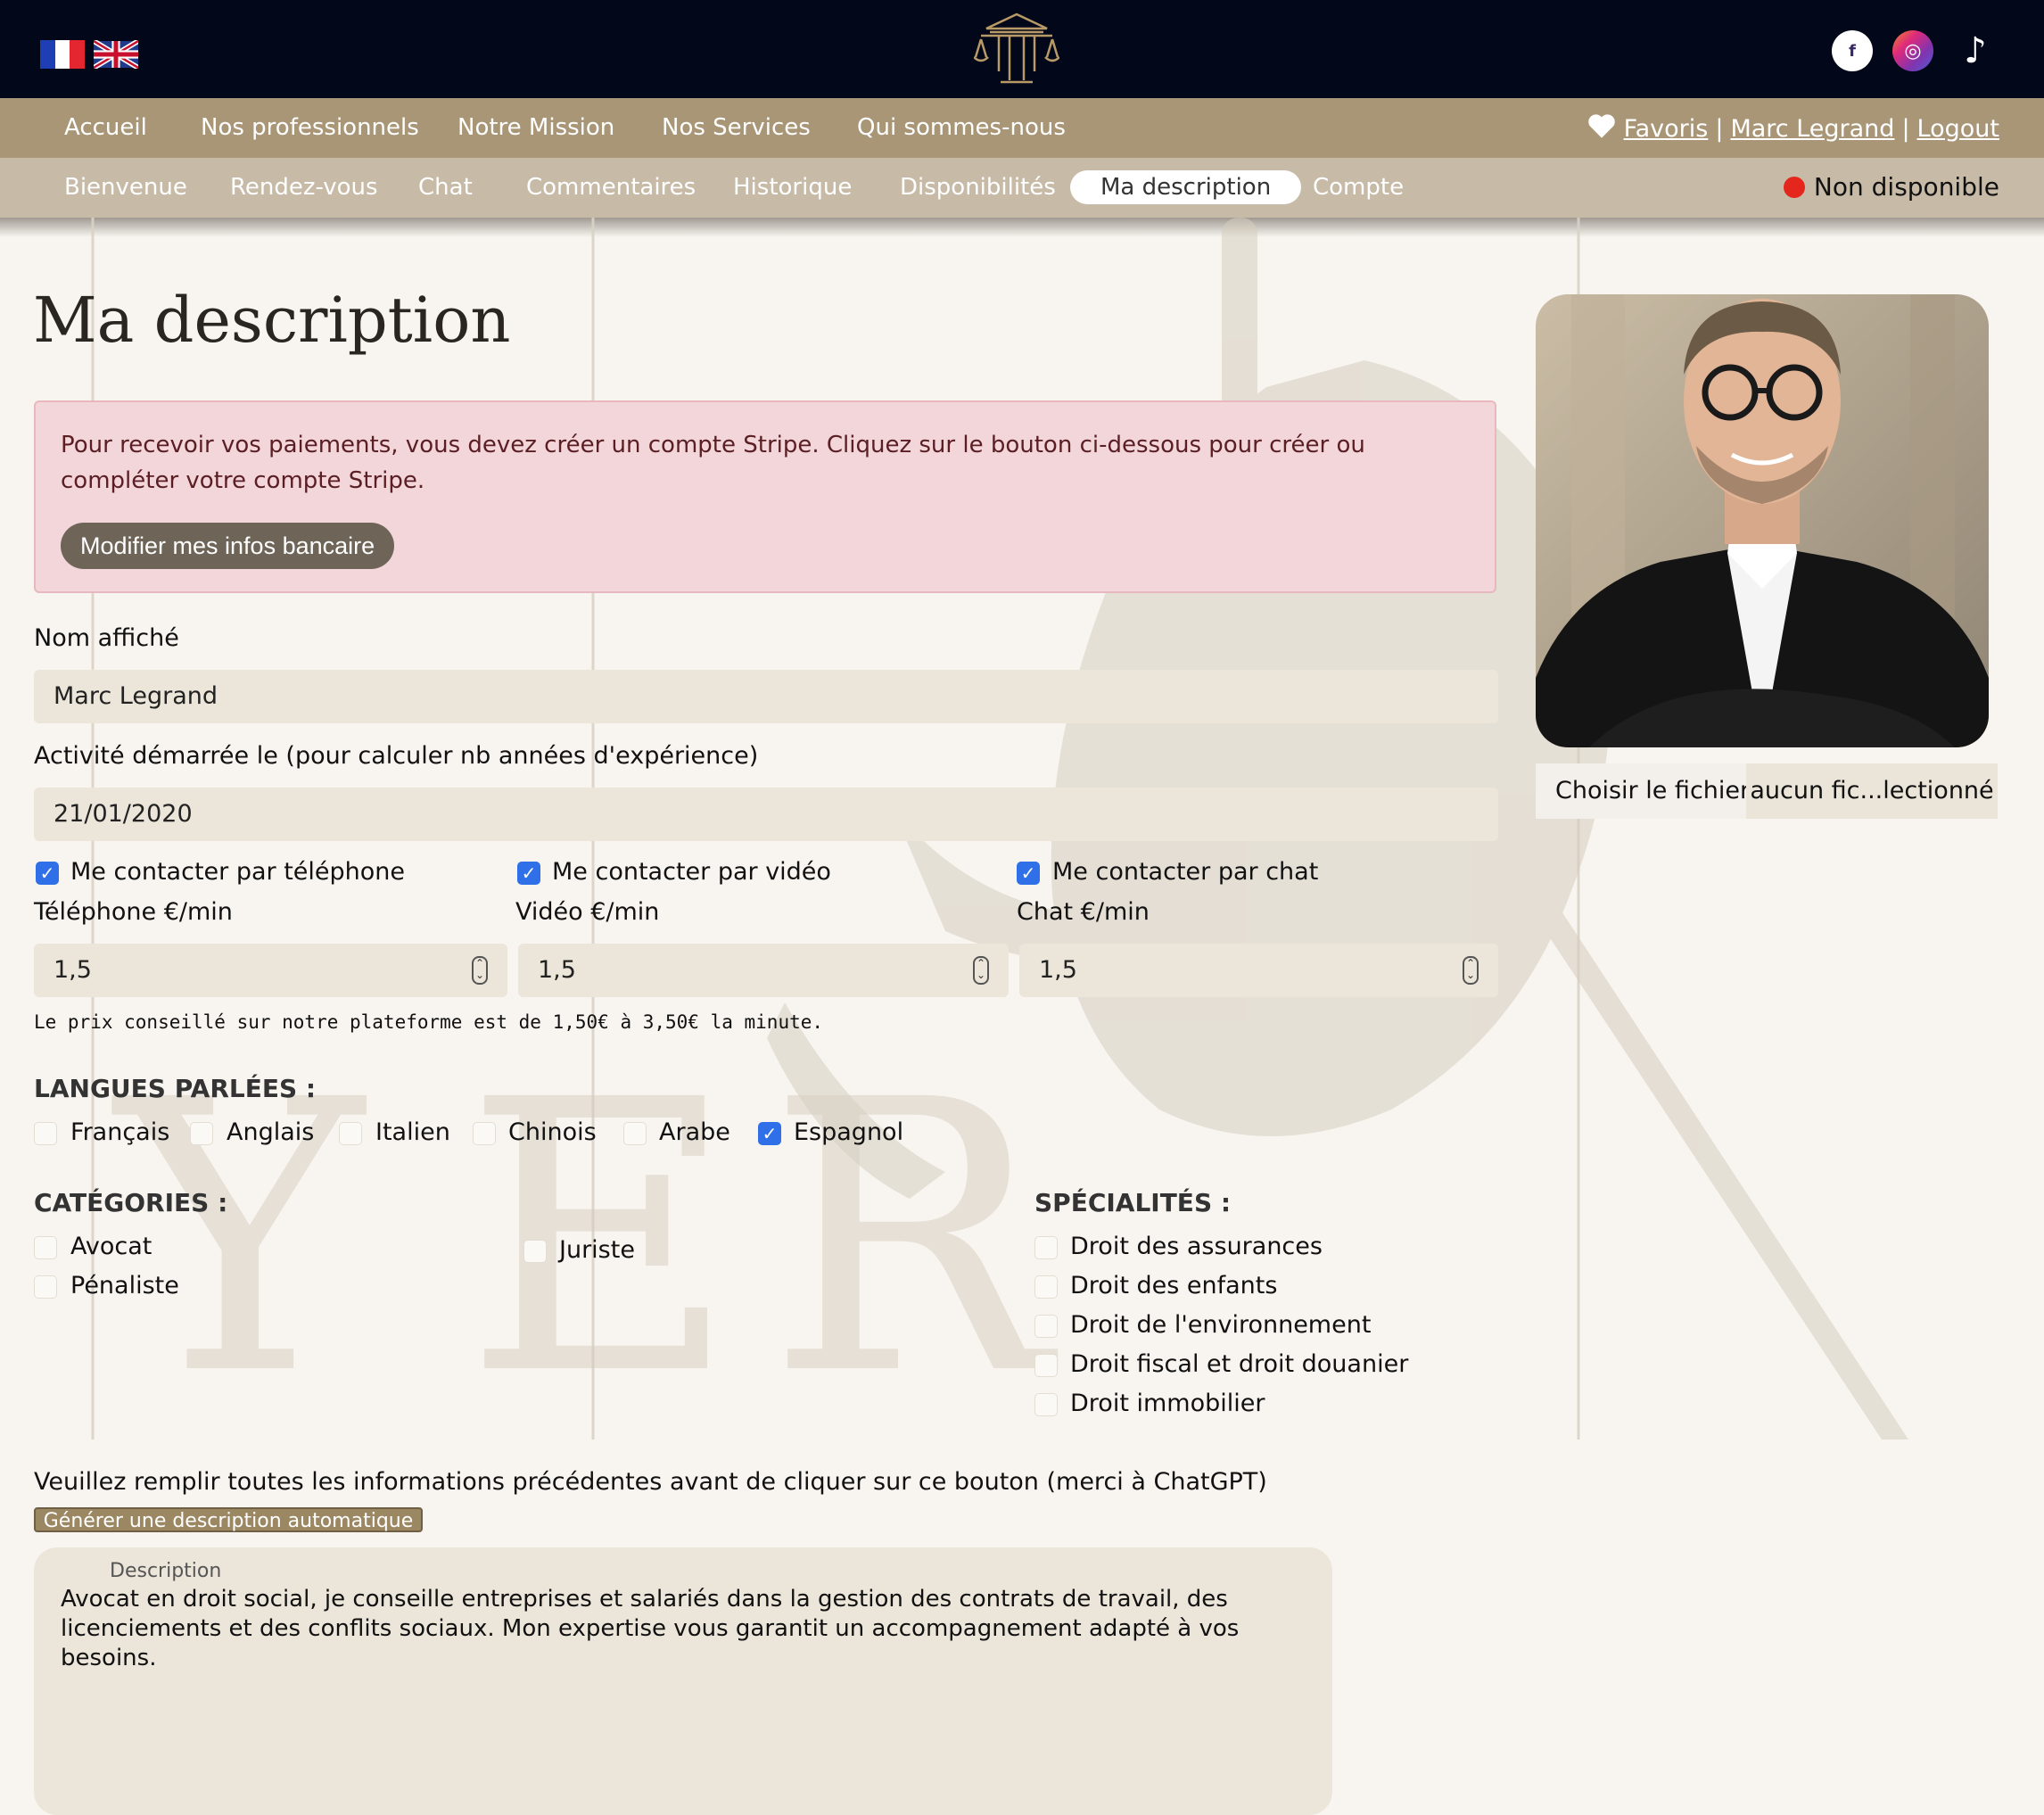  What do you see at coordinates (304, 187) in the screenshot?
I see `subnav-rendez-vous: Rendez-vous` at bounding box center [304, 187].